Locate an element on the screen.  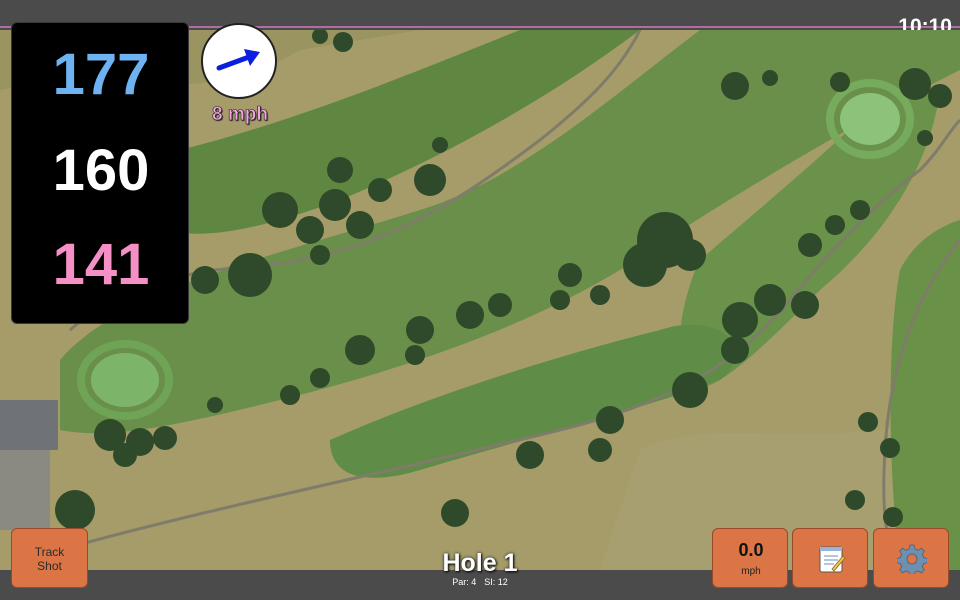
yardage-panel: 177 160 141 is located at coordinates (100, 173).